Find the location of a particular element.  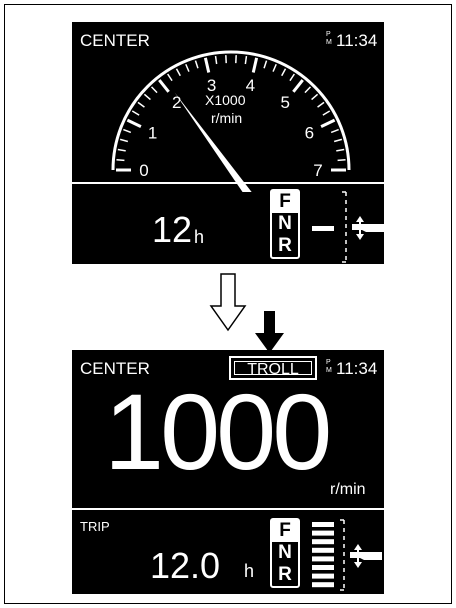

trip-hours-unit: h is located at coordinates (249, 571).